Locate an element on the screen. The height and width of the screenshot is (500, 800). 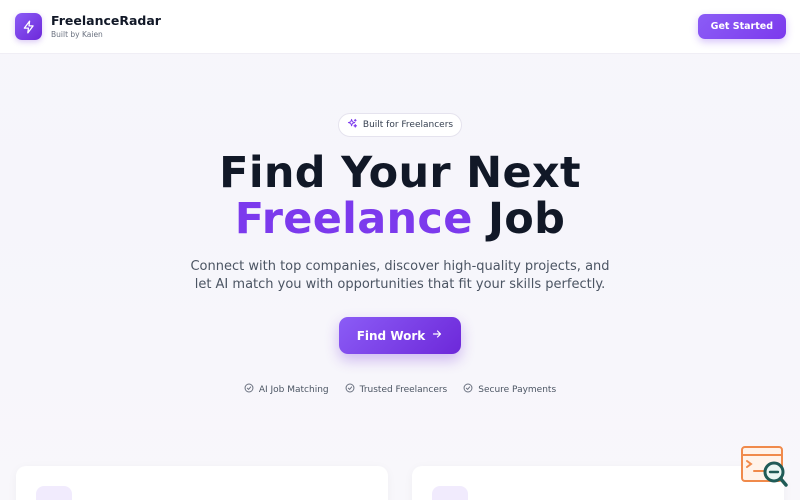
get-started-button: Get Started is located at coordinates (741, 26).